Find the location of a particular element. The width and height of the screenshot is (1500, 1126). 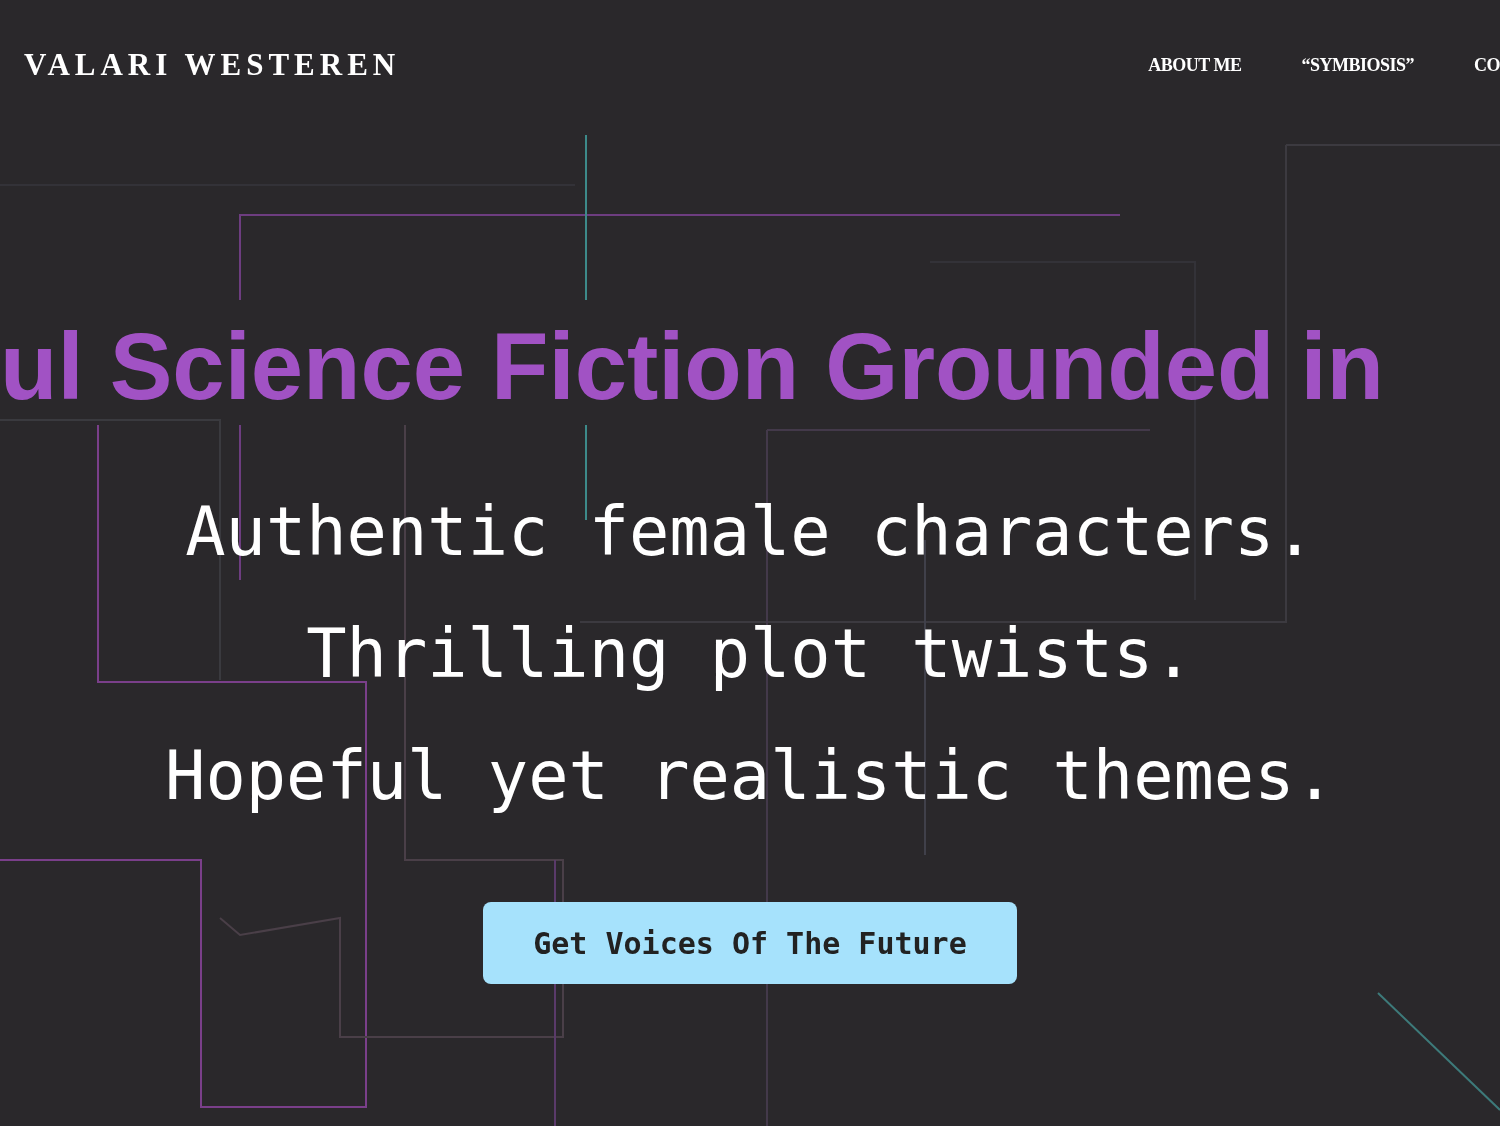

hero-headline: ul Science Fiction Grounded in is located at coordinates (692, 366).